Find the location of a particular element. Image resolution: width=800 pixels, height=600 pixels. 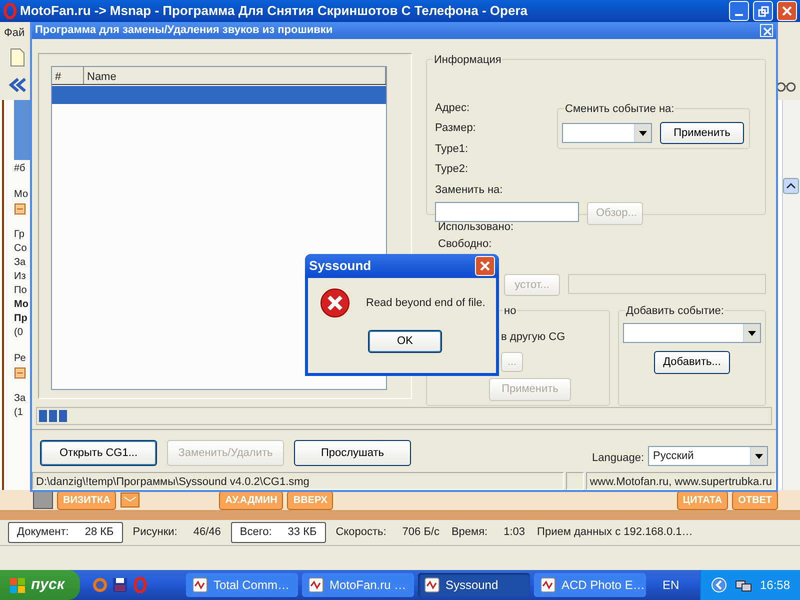

back-icon is located at coordinates (18, 85).